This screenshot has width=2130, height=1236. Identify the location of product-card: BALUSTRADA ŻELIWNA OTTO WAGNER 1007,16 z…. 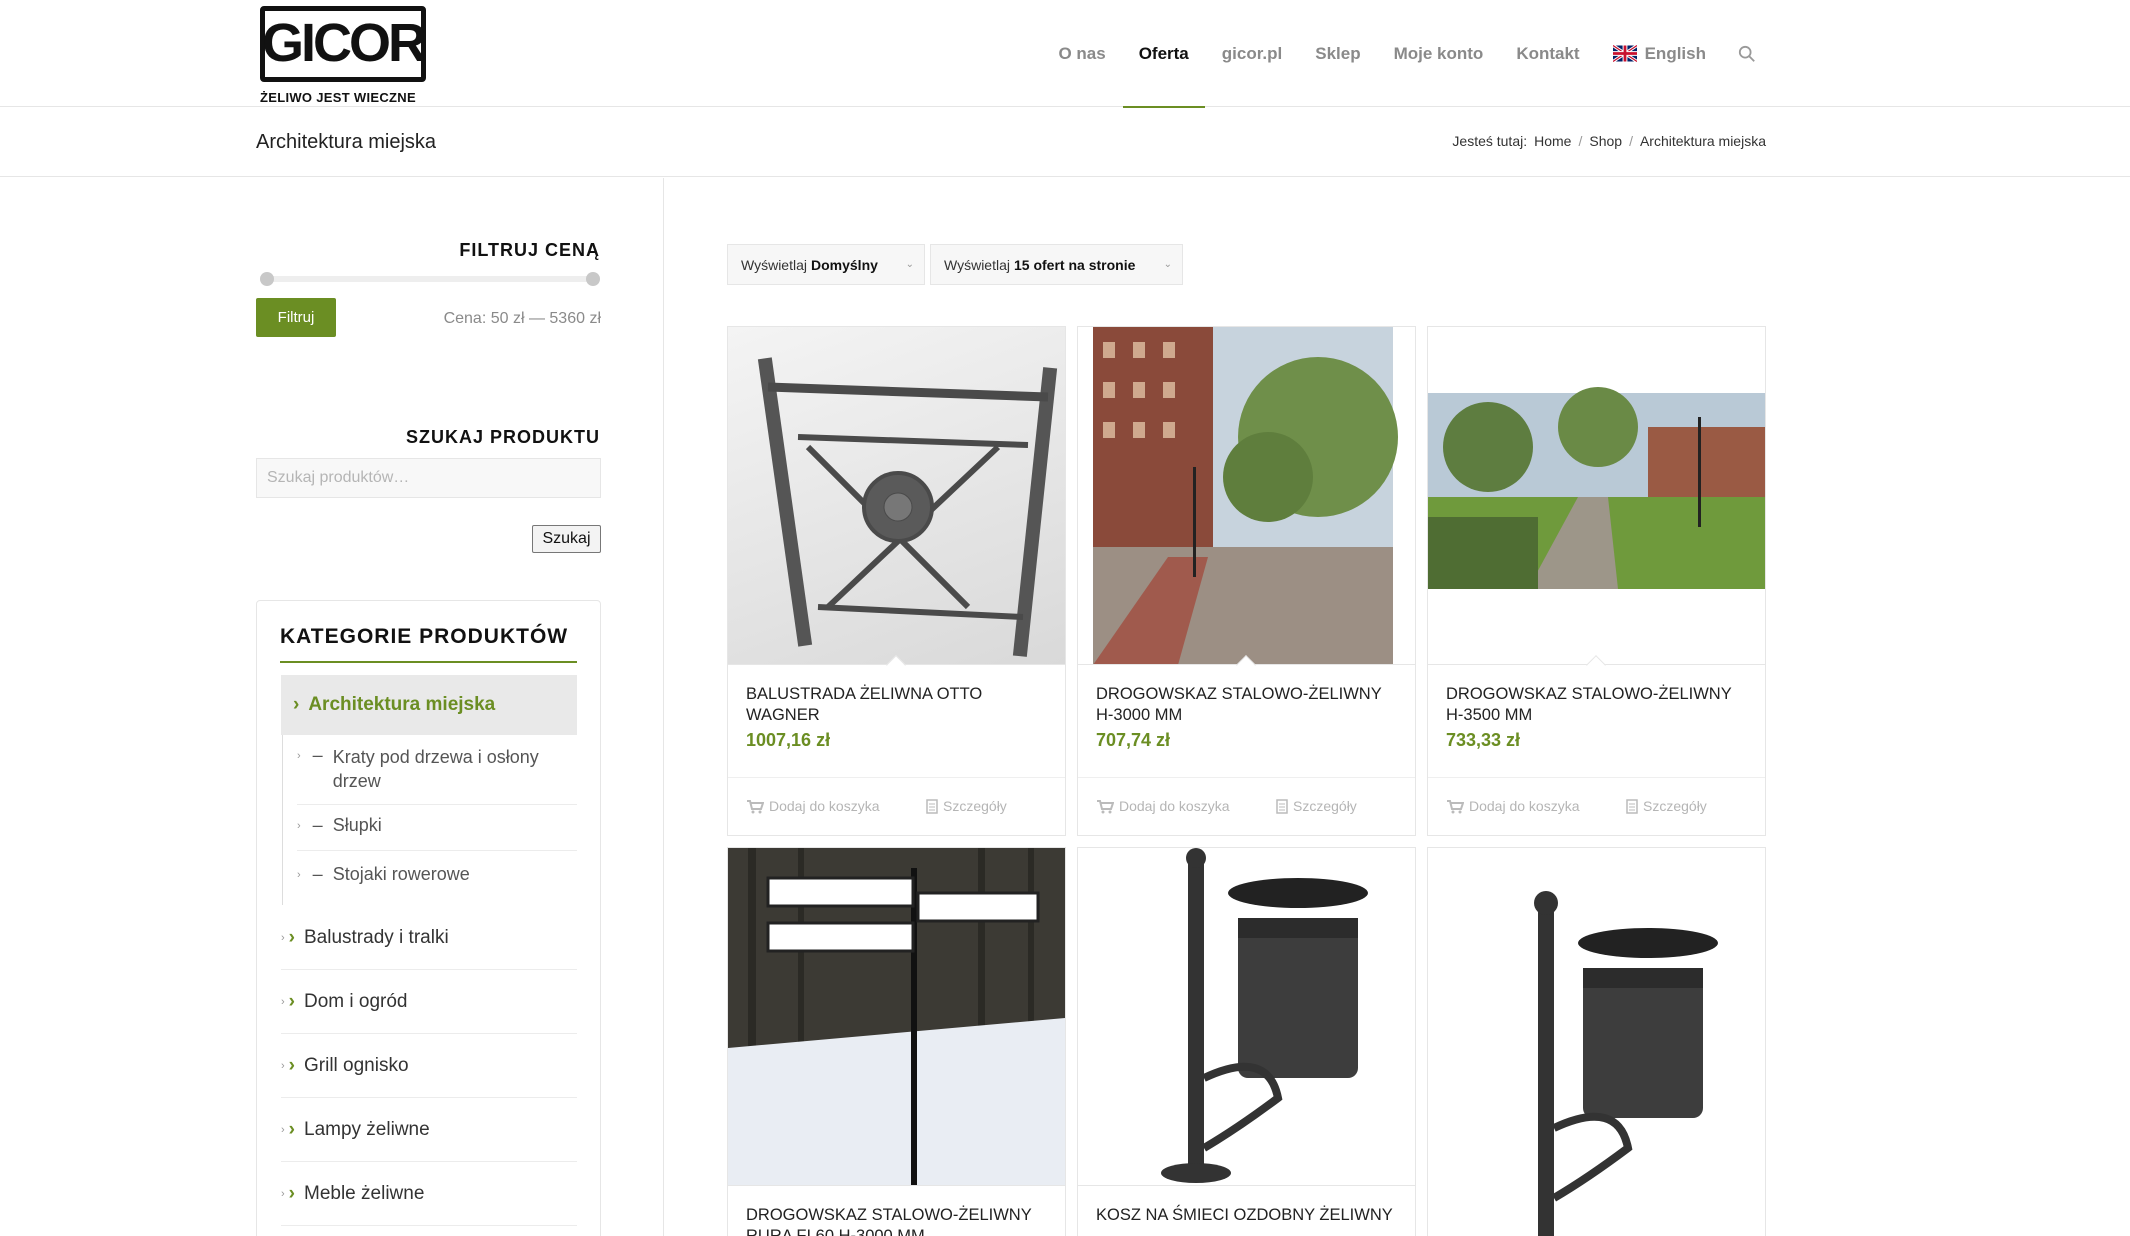
(896, 581).